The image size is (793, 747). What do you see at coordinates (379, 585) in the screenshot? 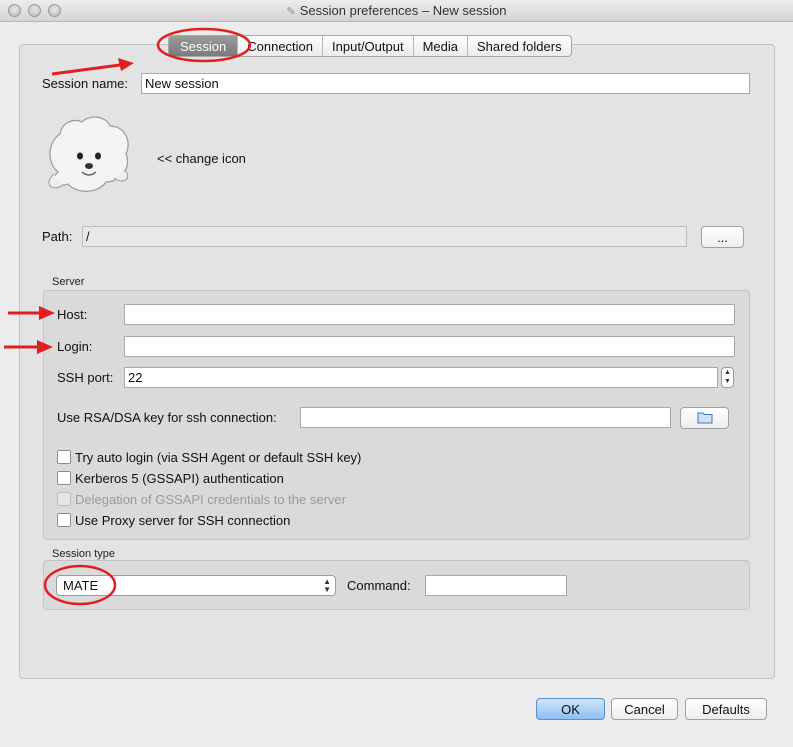
I see `command-label: Command:` at bounding box center [379, 585].